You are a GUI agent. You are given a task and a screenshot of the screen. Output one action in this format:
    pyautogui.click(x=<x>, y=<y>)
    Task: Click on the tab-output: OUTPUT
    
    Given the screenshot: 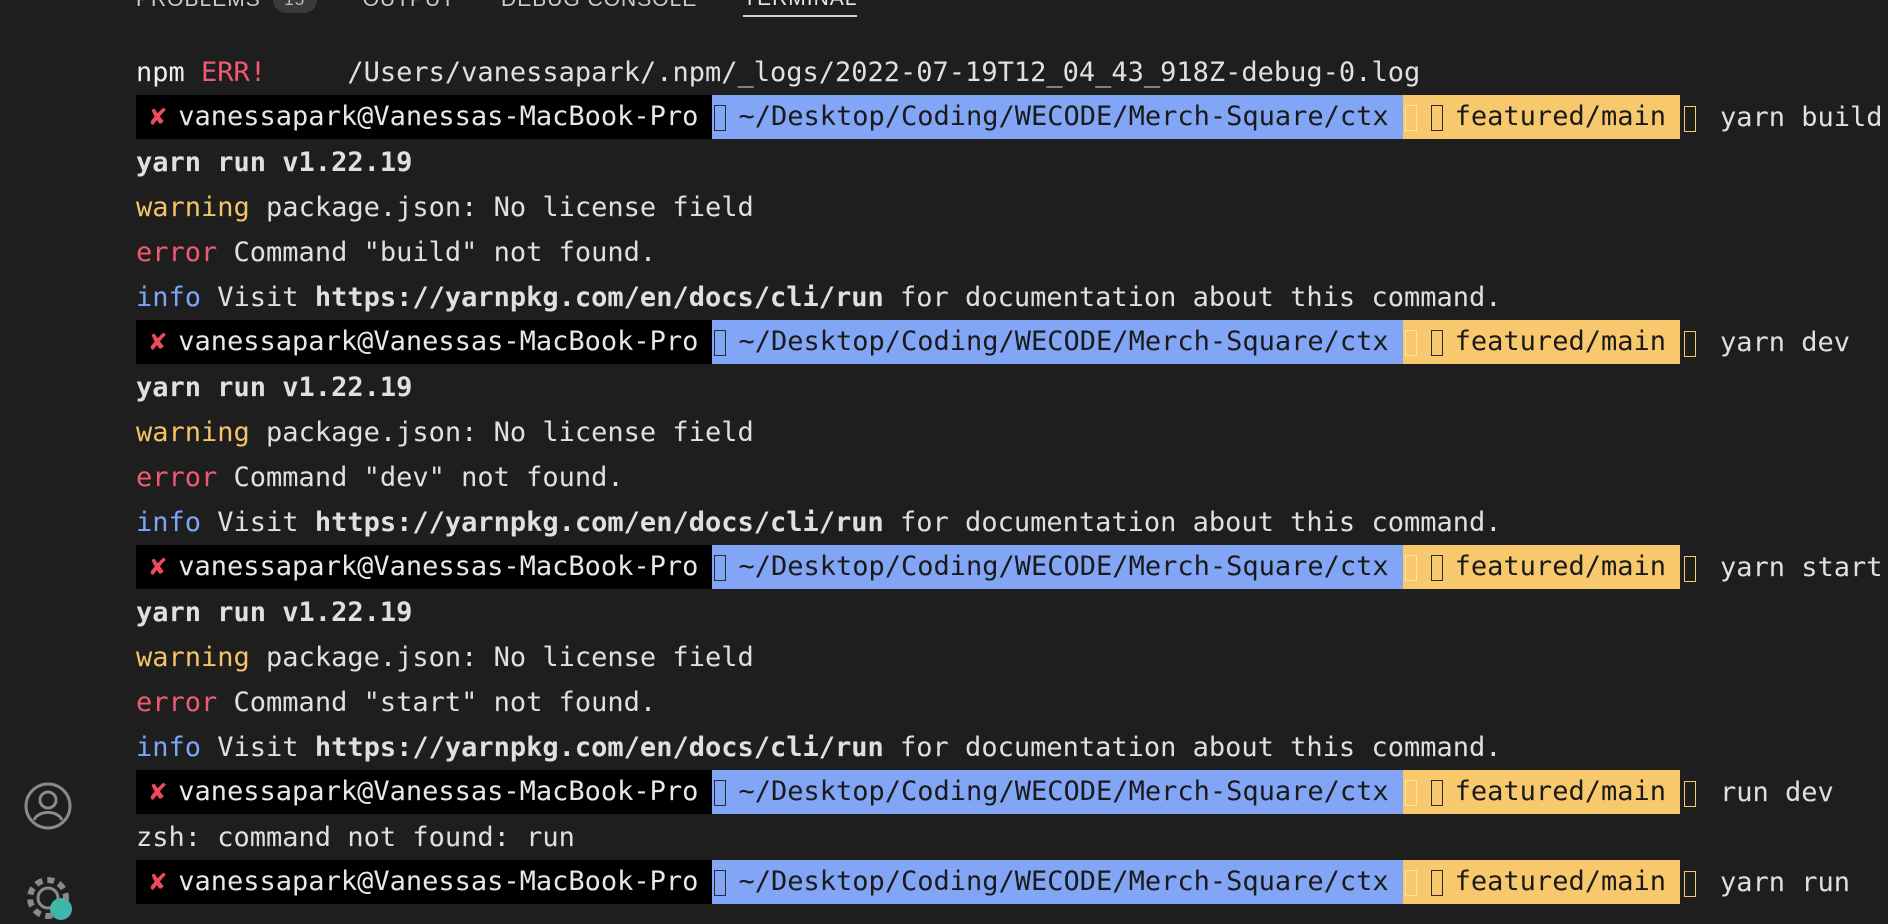 What is the action you would take?
    pyautogui.click(x=409, y=8)
    